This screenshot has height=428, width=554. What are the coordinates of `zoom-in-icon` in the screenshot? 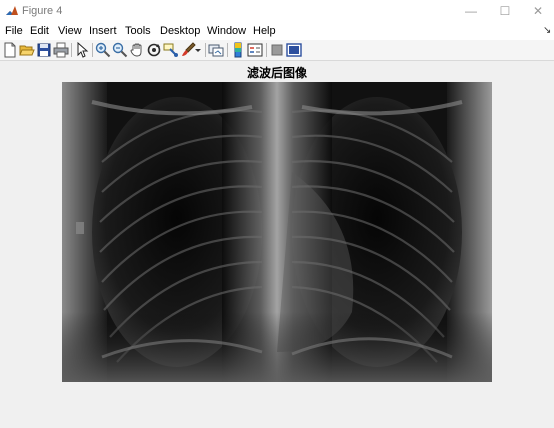 It's located at (103, 50).